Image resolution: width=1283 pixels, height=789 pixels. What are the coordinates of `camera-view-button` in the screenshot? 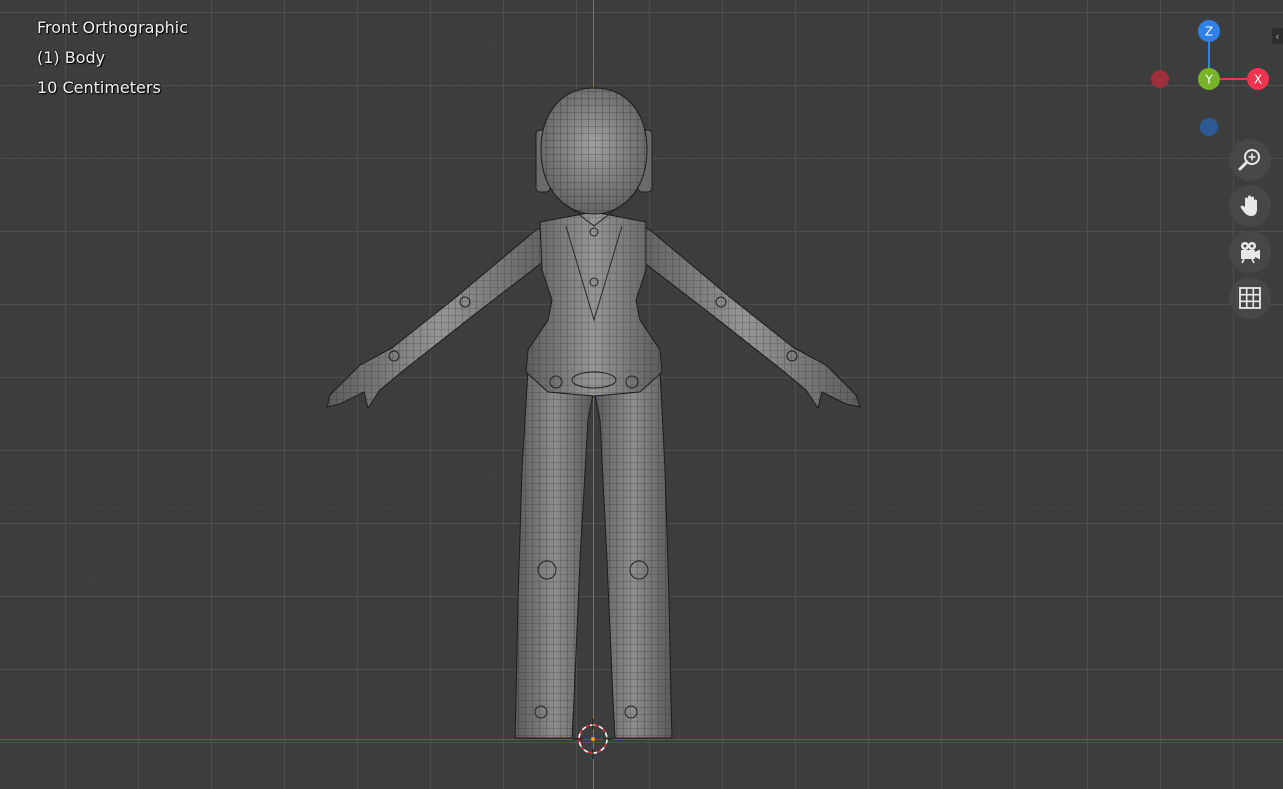 It's located at (1250, 252).